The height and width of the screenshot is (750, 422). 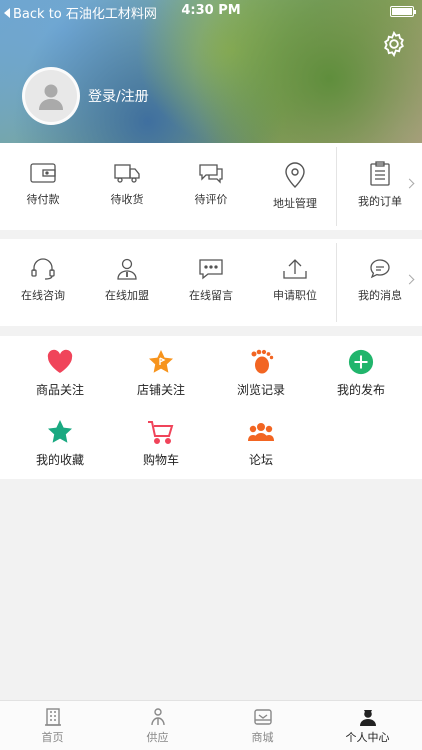 What do you see at coordinates (211, 199) in the screenshot?
I see `order-label: 待评价` at bounding box center [211, 199].